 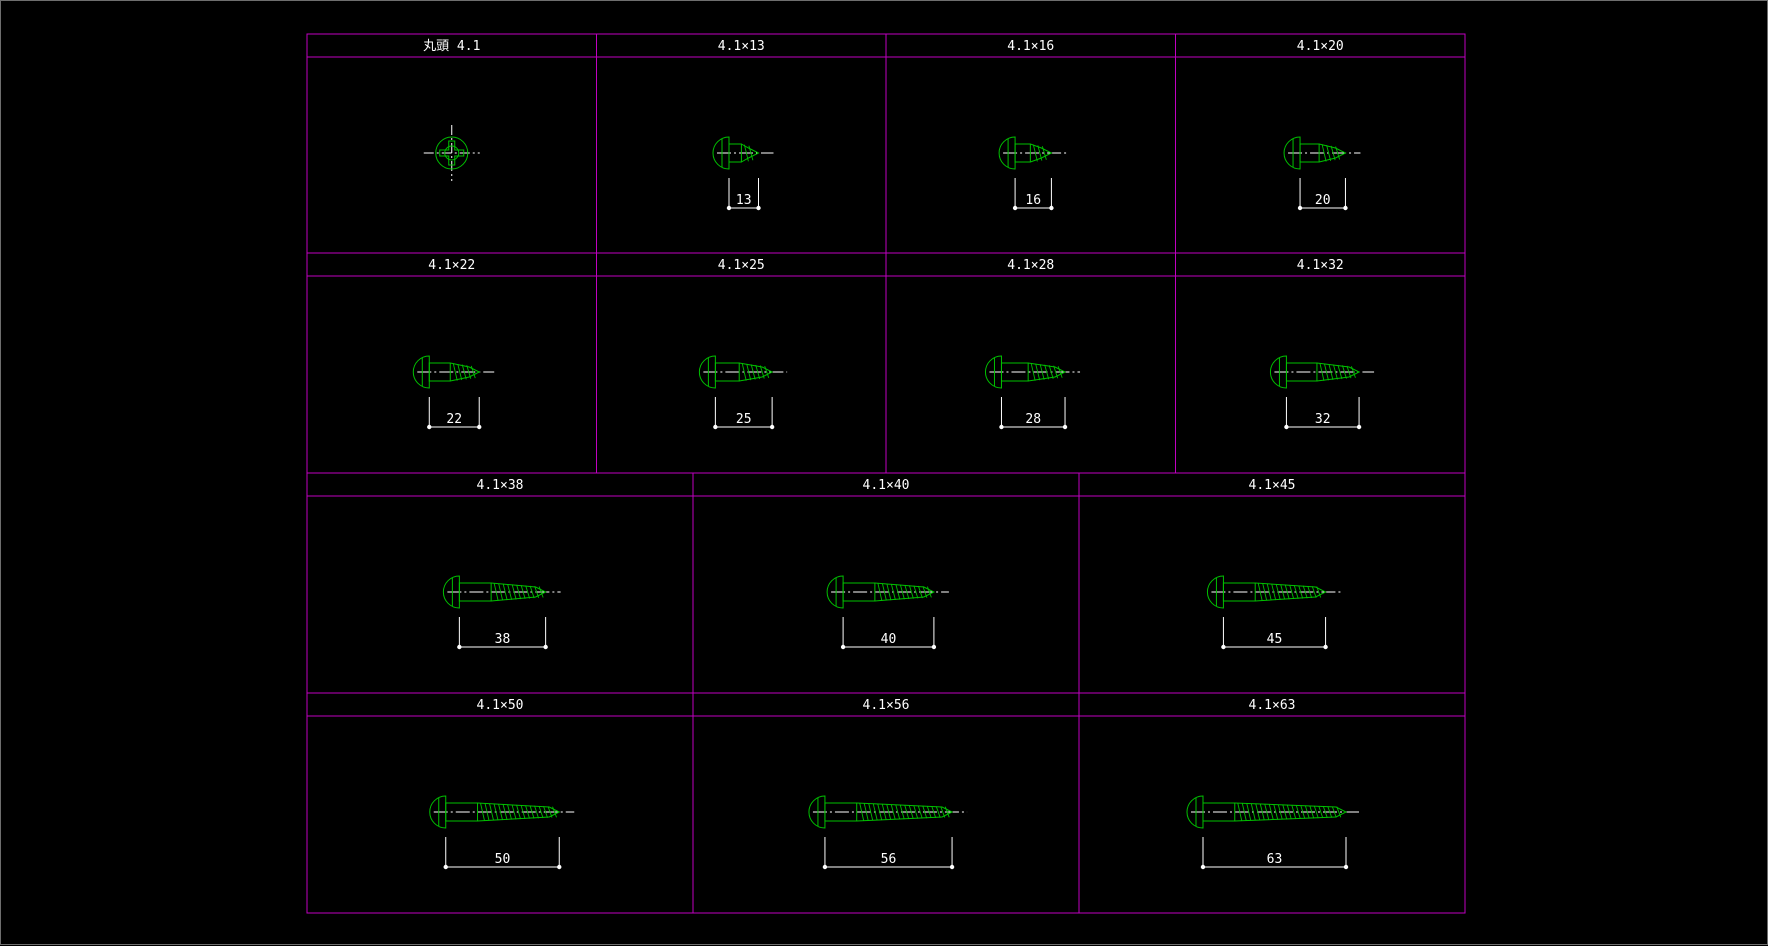 I want to click on dimension-50: 50, so click(x=502, y=853).